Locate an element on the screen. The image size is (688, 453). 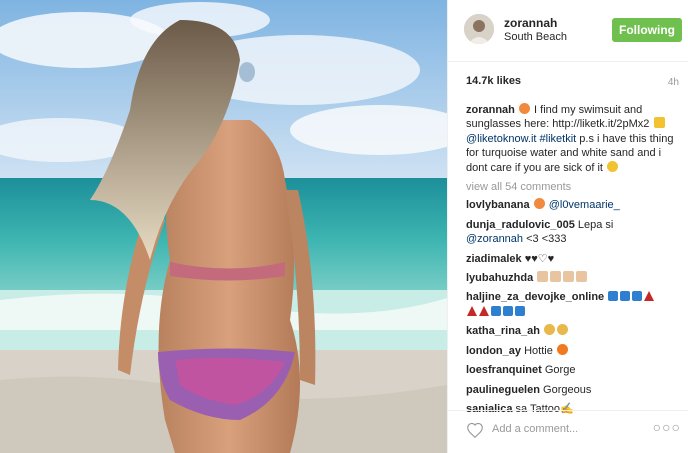
likes-count: 14.7k likes is located at coordinates (493, 81).